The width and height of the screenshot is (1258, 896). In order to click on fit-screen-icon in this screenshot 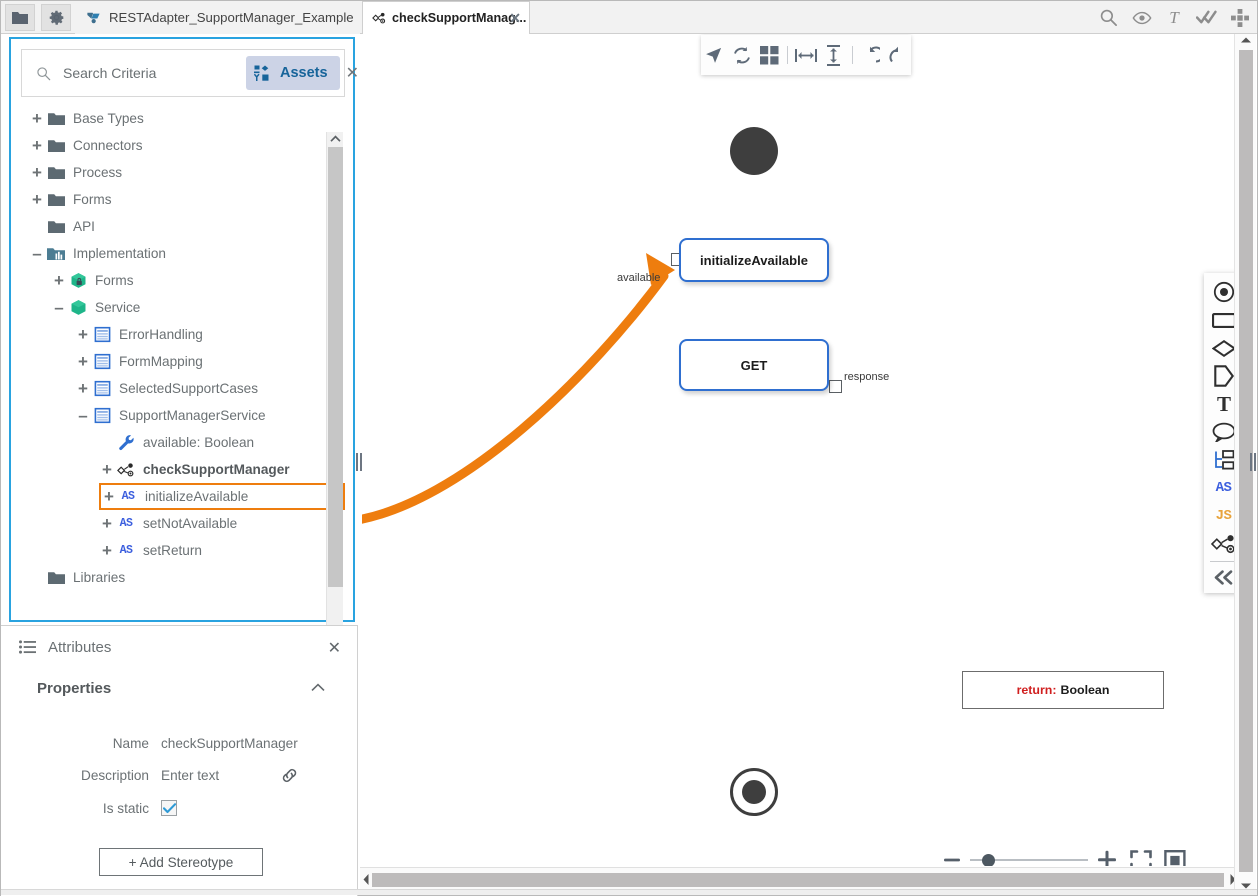, I will do `click(1141, 857)`.